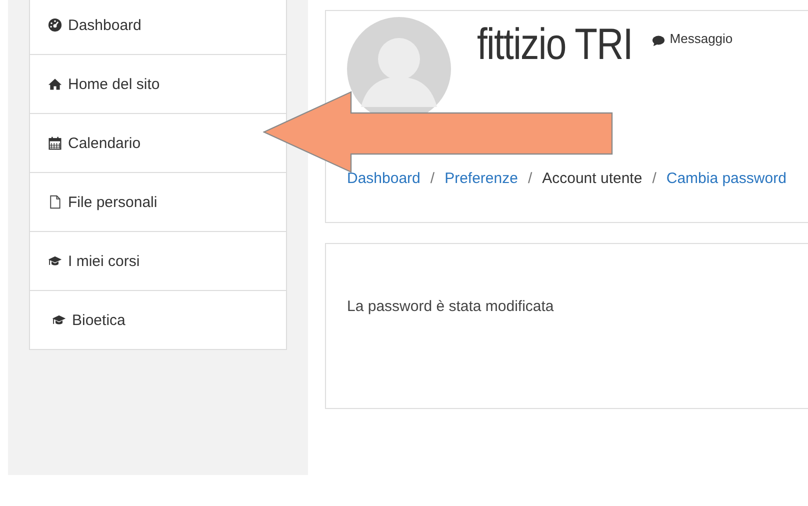 The width and height of the screenshot is (808, 506). Describe the element at coordinates (383, 178) in the screenshot. I see `breadcrumb-link: Dashboard` at that location.